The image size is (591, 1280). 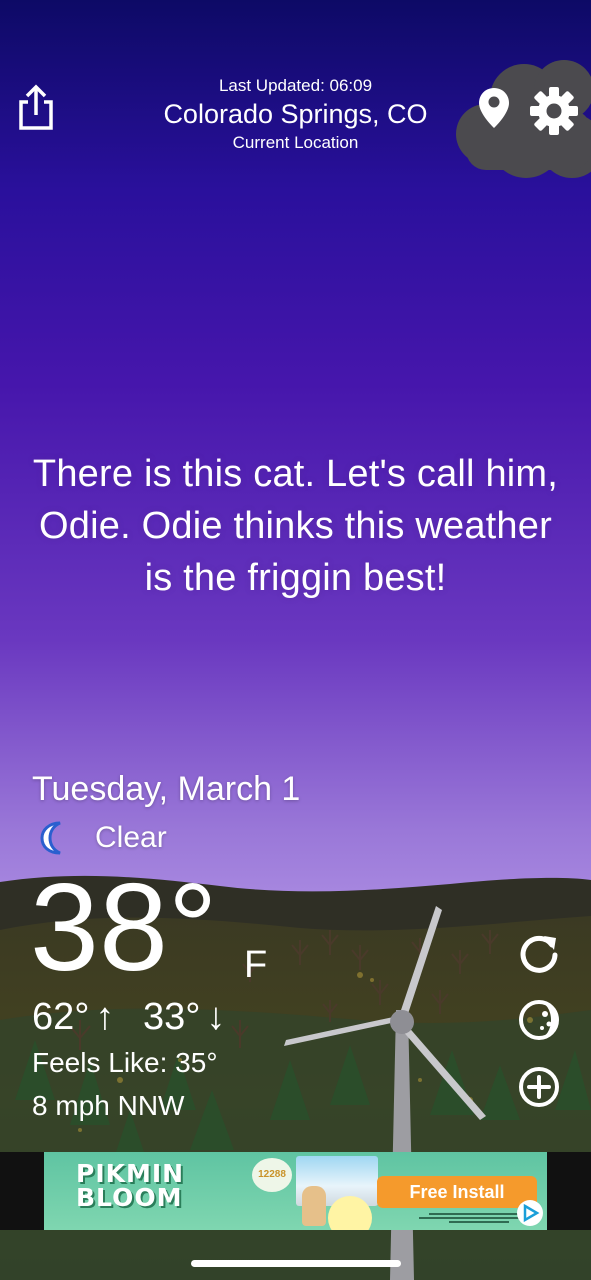 I want to click on adchoices-icon, so click(x=531, y=1213).